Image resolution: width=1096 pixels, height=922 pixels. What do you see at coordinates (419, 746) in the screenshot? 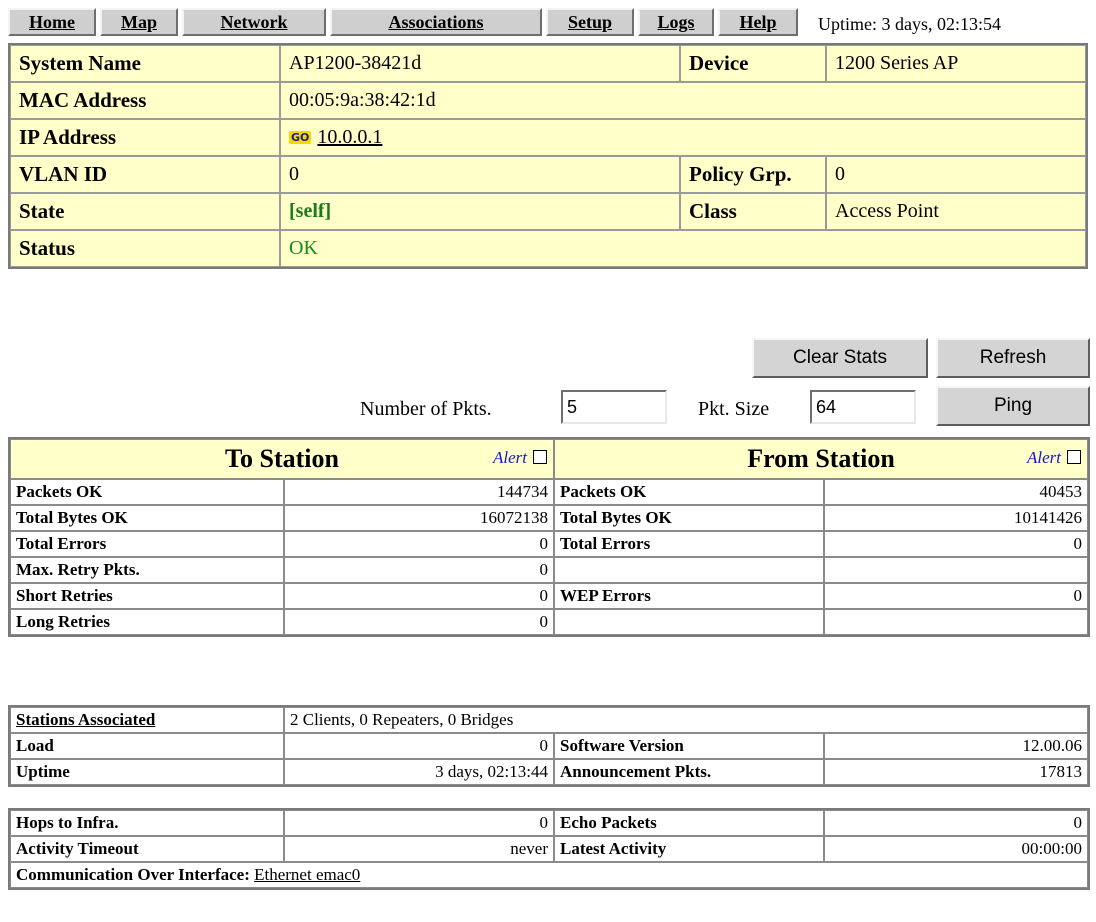
I see `load-value: 0` at bounding box center [419, 746].